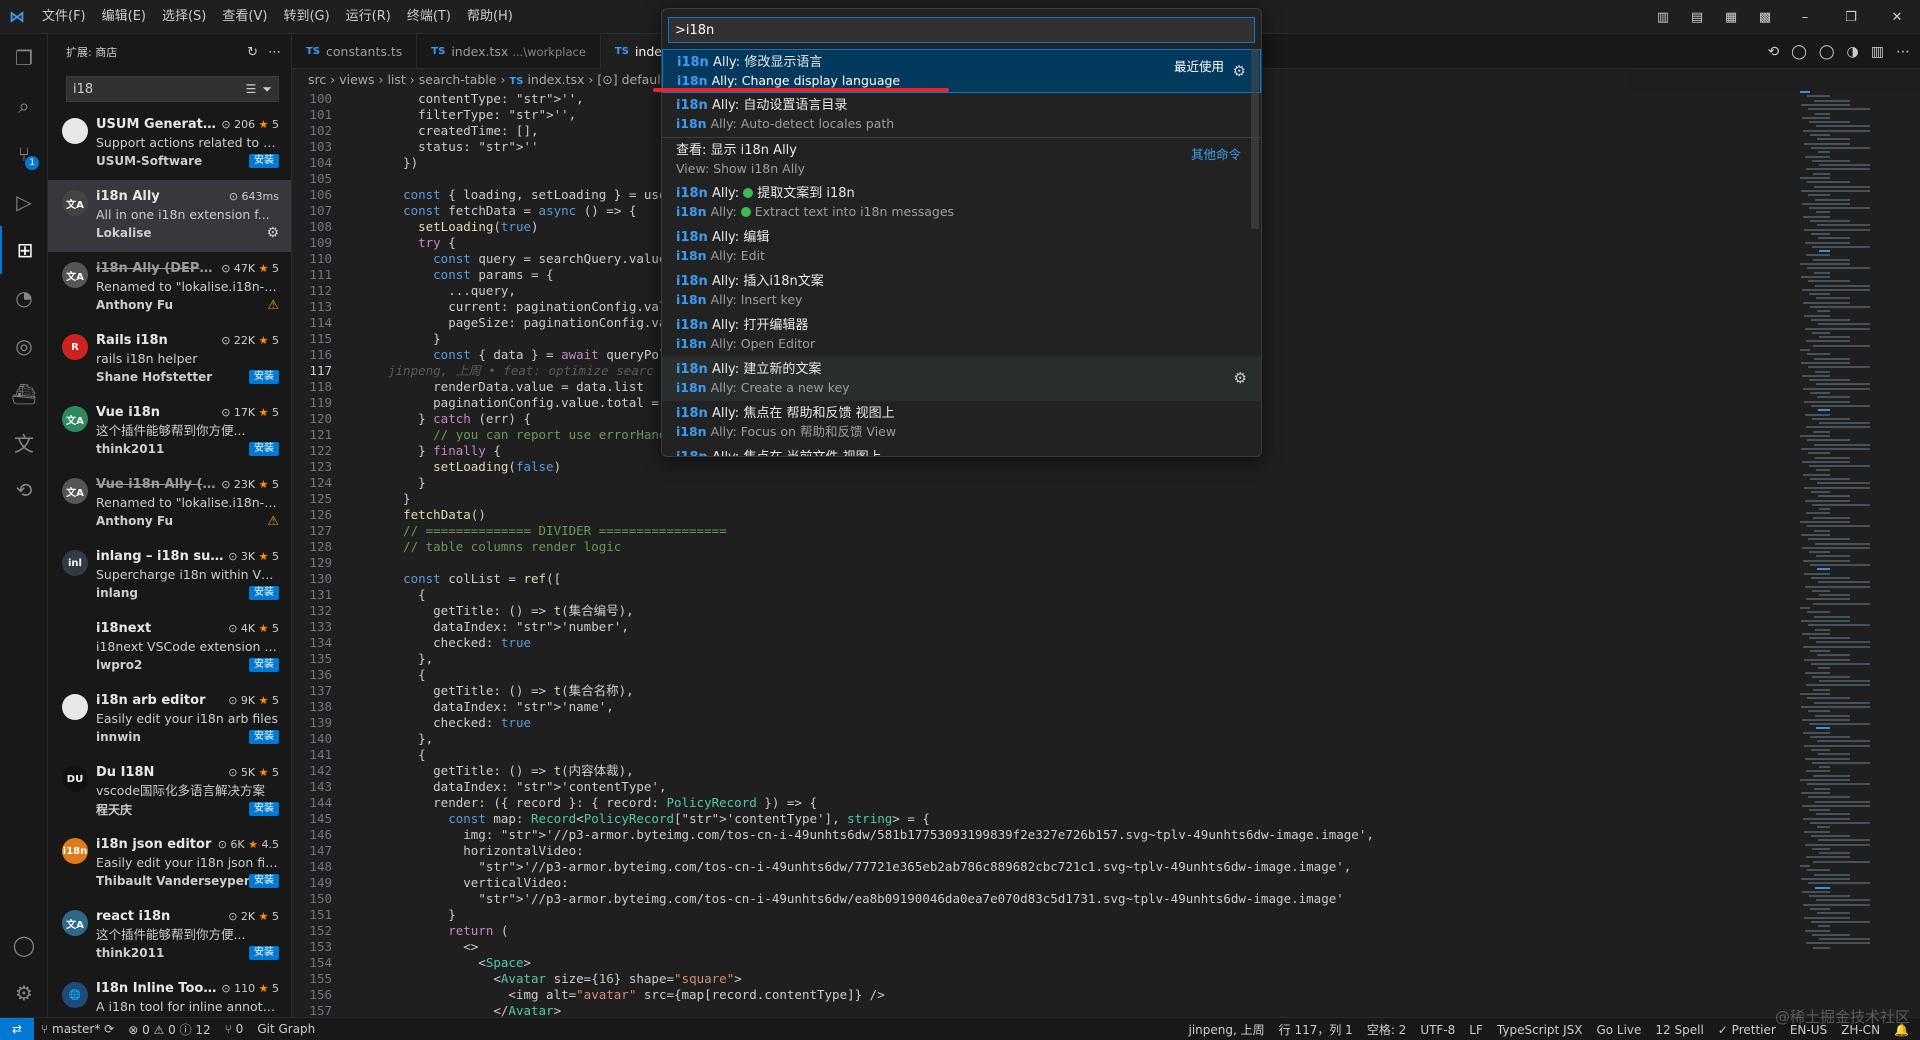  I want to click on docker-icon: ⛴, so click(24, 394).